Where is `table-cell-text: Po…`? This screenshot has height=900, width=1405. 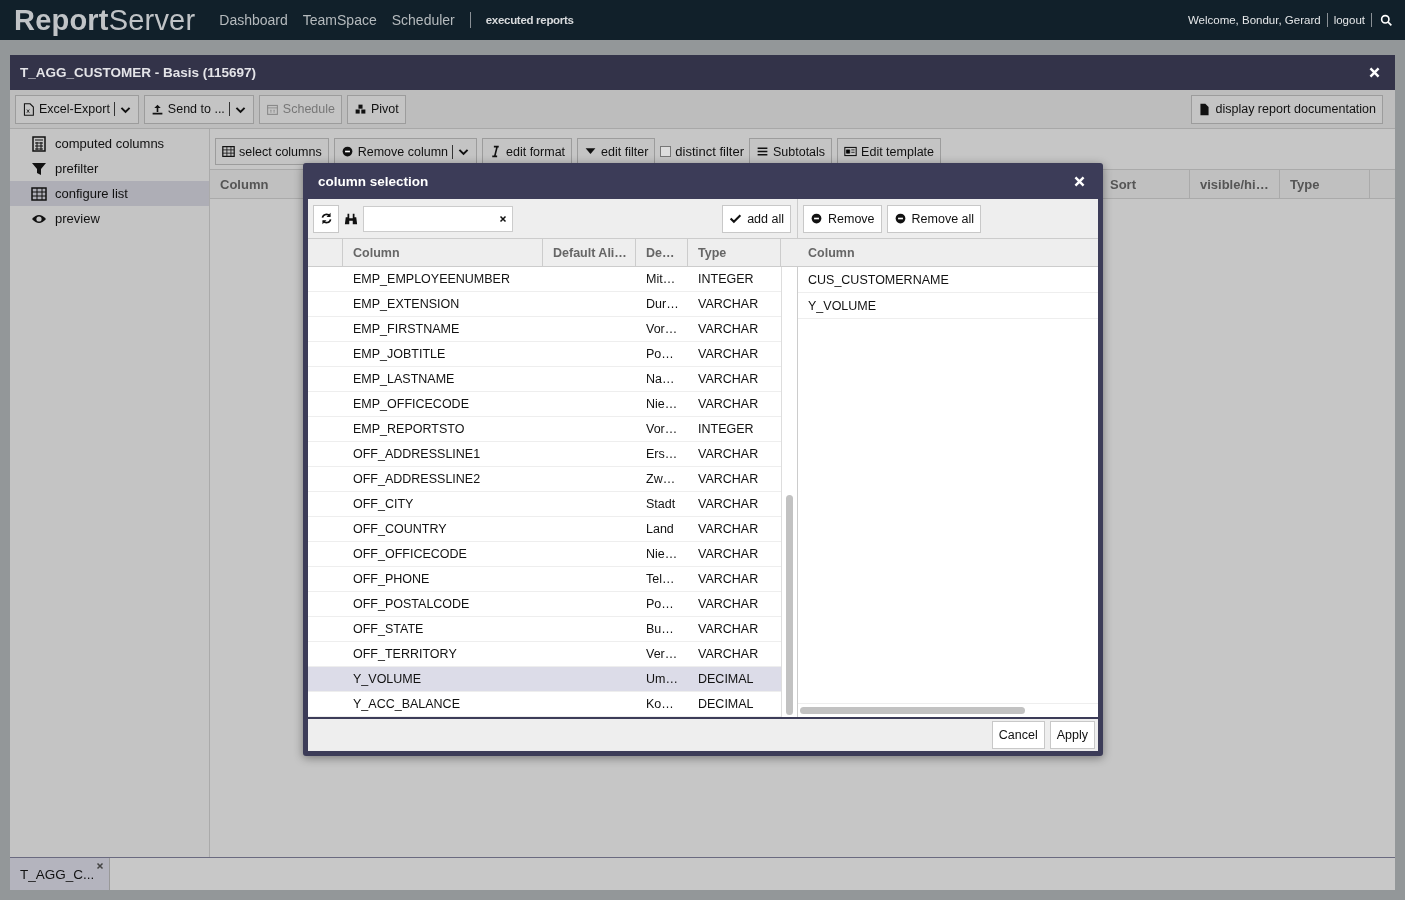 table-cell-text: Po… is located at coordinates (660, 604).